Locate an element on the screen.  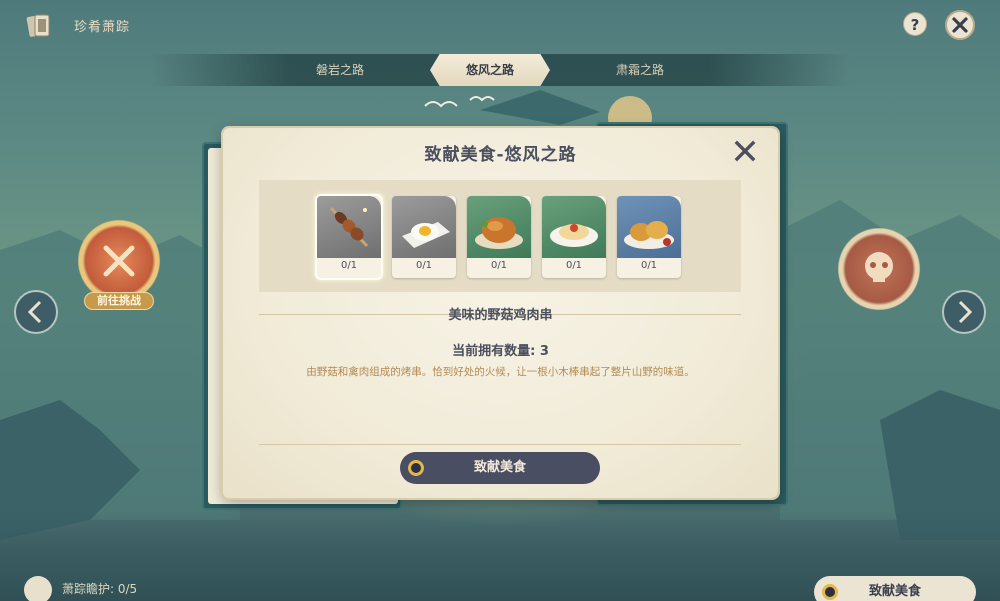
chevron-right-icon is located at coordinates (965, 312).